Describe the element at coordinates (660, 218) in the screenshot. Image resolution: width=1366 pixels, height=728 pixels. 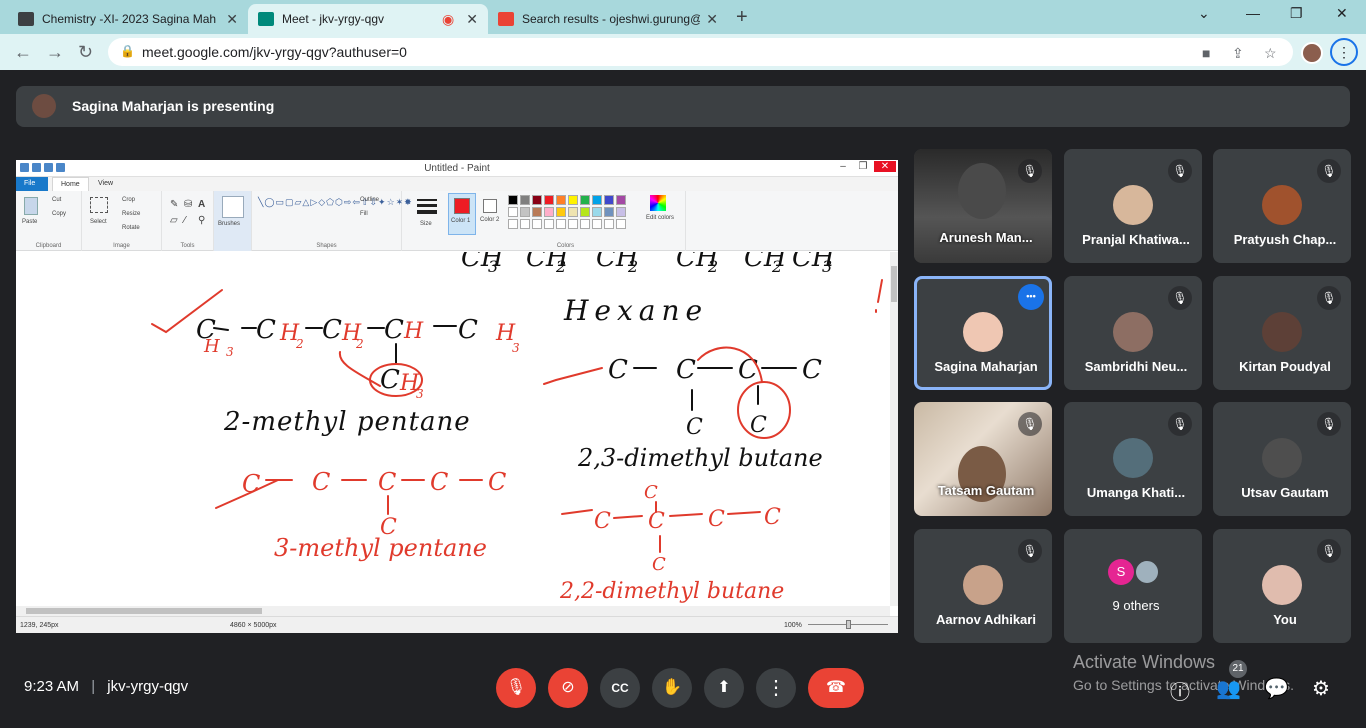
I see `edit-colors-button: Edit colors` at that location.